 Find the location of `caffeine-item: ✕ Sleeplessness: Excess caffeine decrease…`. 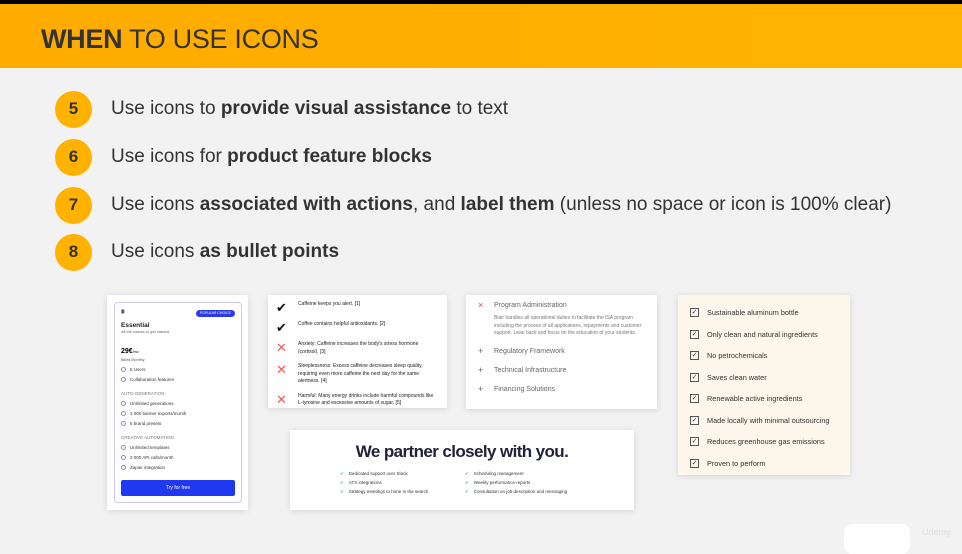

caffeine-item: ✕ Sleeplessness: Excess caffeine decrease… is located at coordinates (357, 374).